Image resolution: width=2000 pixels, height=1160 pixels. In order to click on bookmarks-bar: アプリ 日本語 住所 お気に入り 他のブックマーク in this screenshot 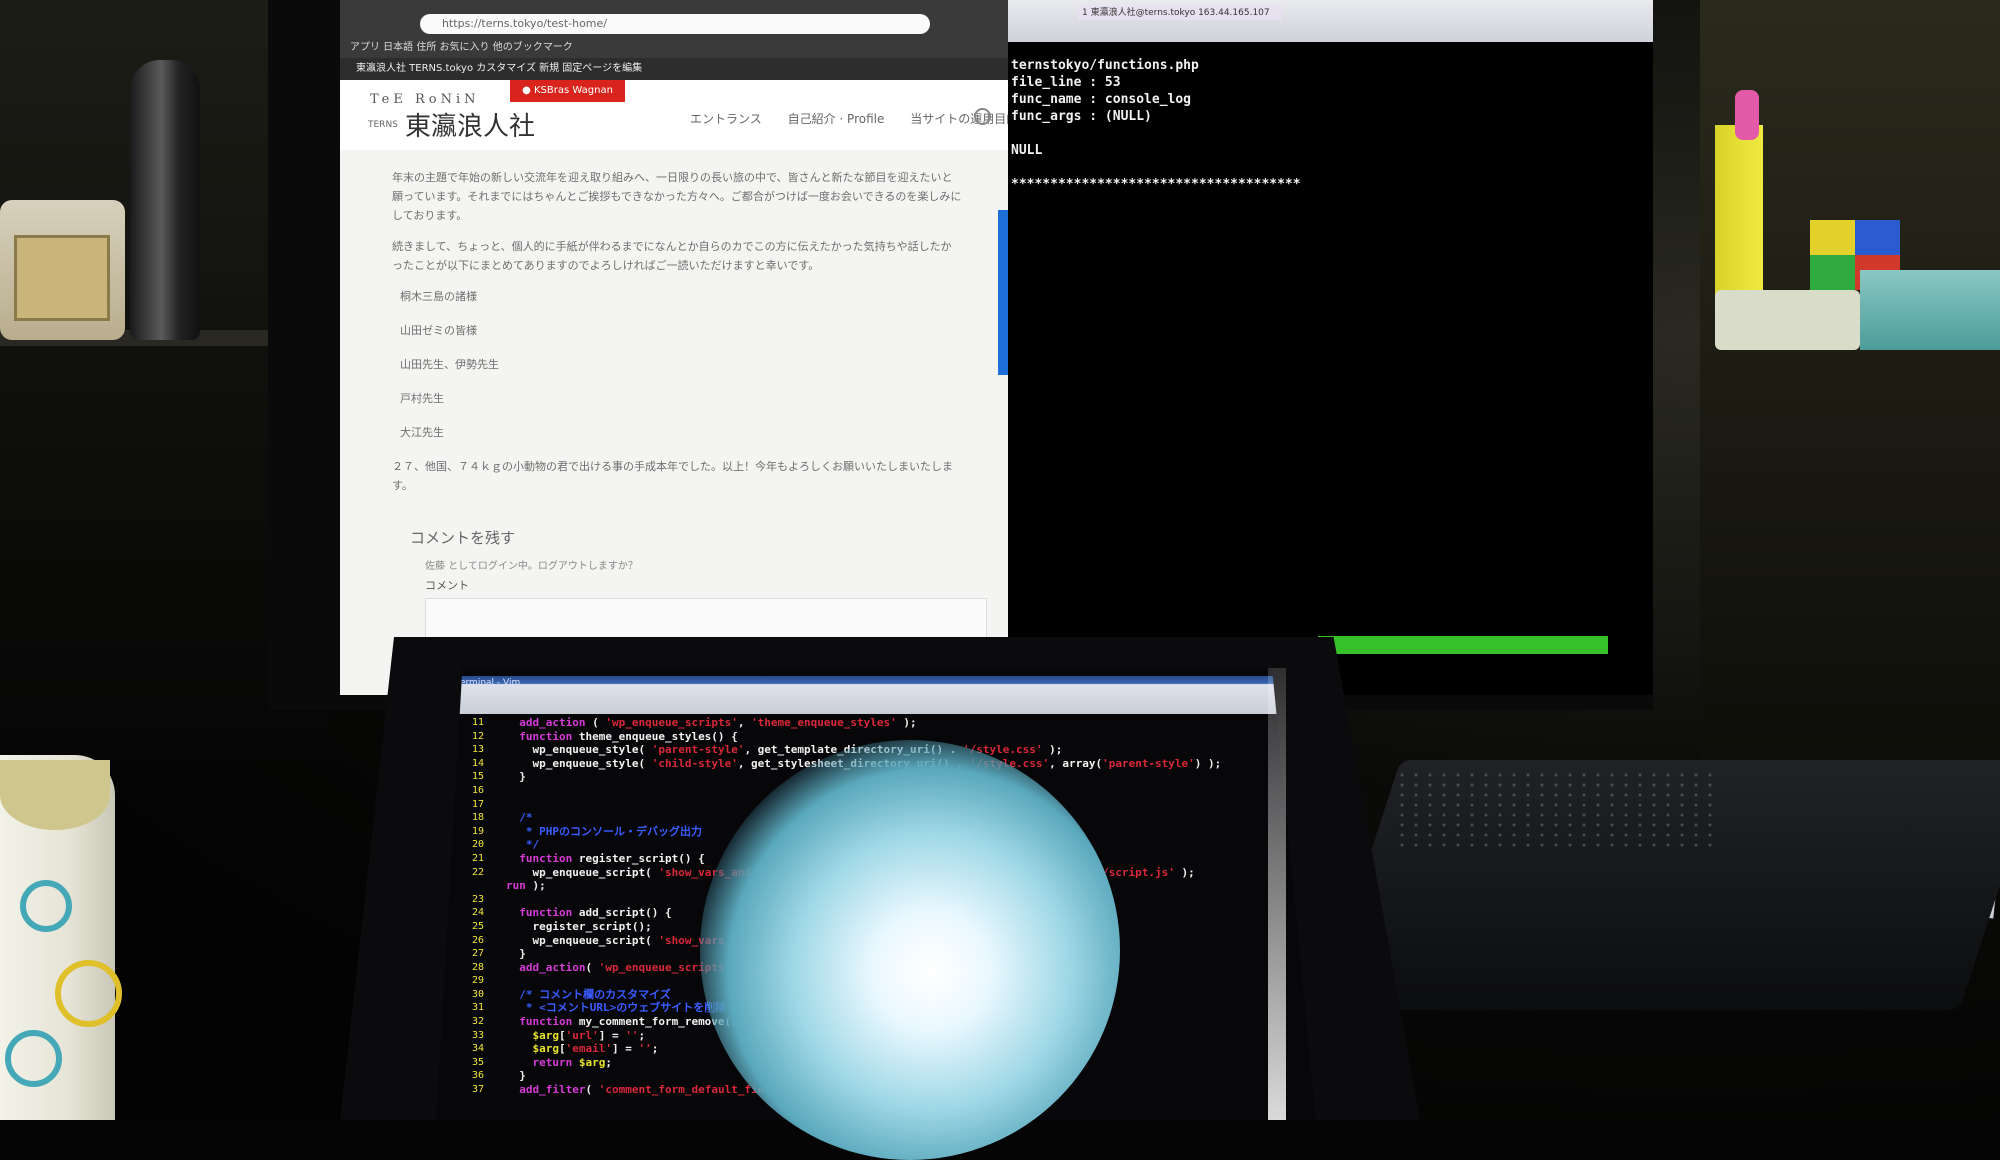, I will do `click(675, 48)`.